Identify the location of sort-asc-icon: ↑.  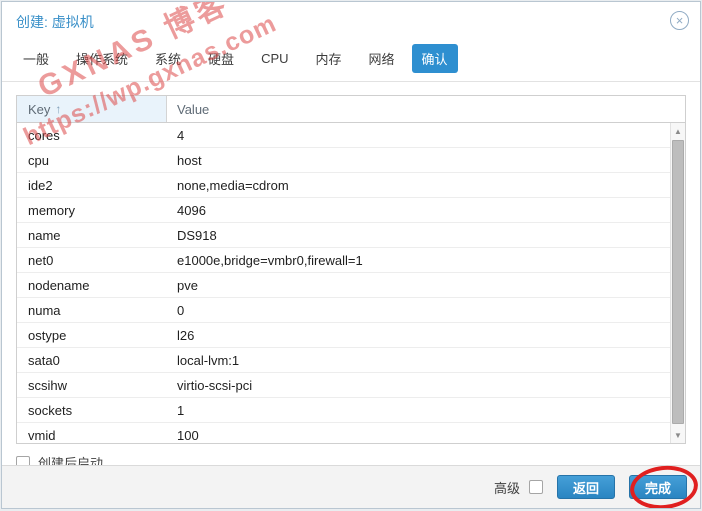
(58, 109).